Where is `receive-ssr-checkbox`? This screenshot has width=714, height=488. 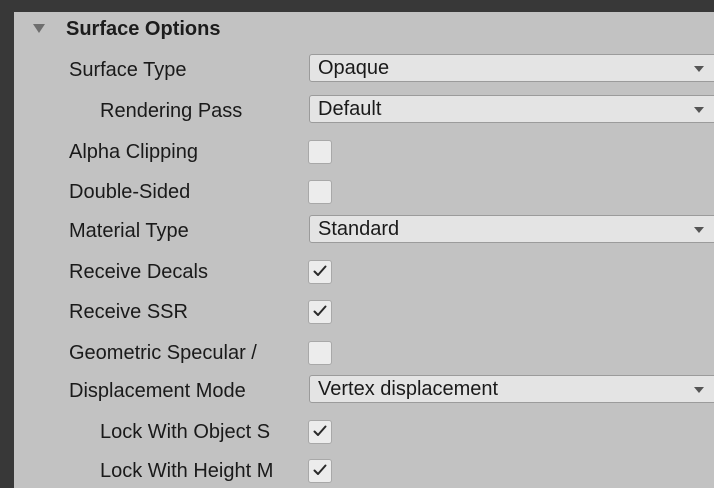 receive-ssr-checkbox is located at coordinates (320, 312).